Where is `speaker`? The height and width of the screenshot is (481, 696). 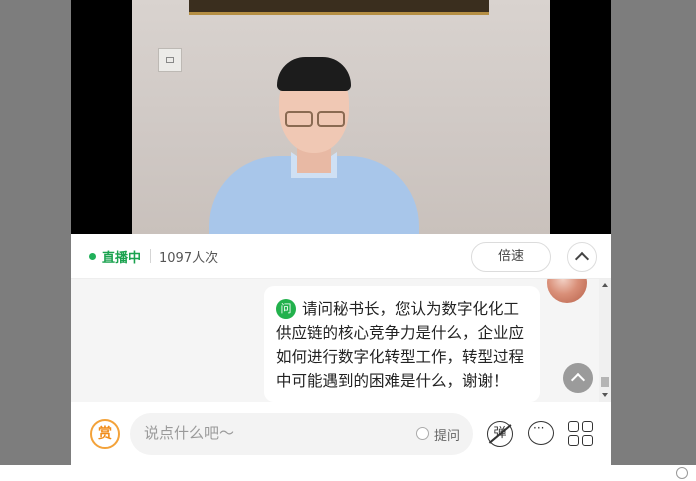
speaker is located at coordinates (314, 144).